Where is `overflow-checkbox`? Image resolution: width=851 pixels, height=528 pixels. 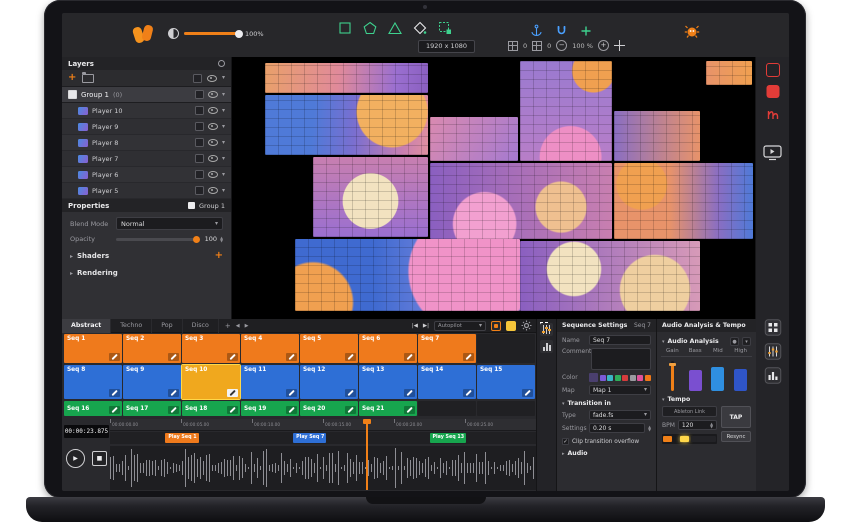 overflow-checkbox is located at coordinates (565, 441).